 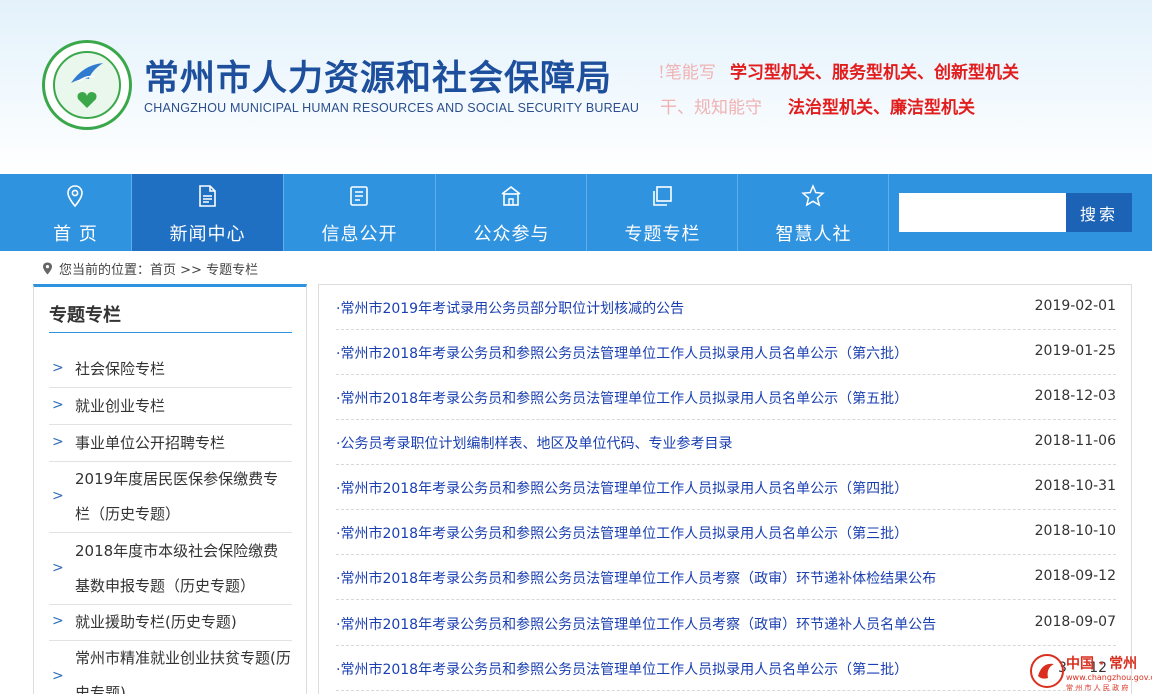 What do you see at coordinates (881, 108) in the screenshot?
I see `slogan-line-2: 法治型机关、廉洁型机关` at bounding box center [881, 108].